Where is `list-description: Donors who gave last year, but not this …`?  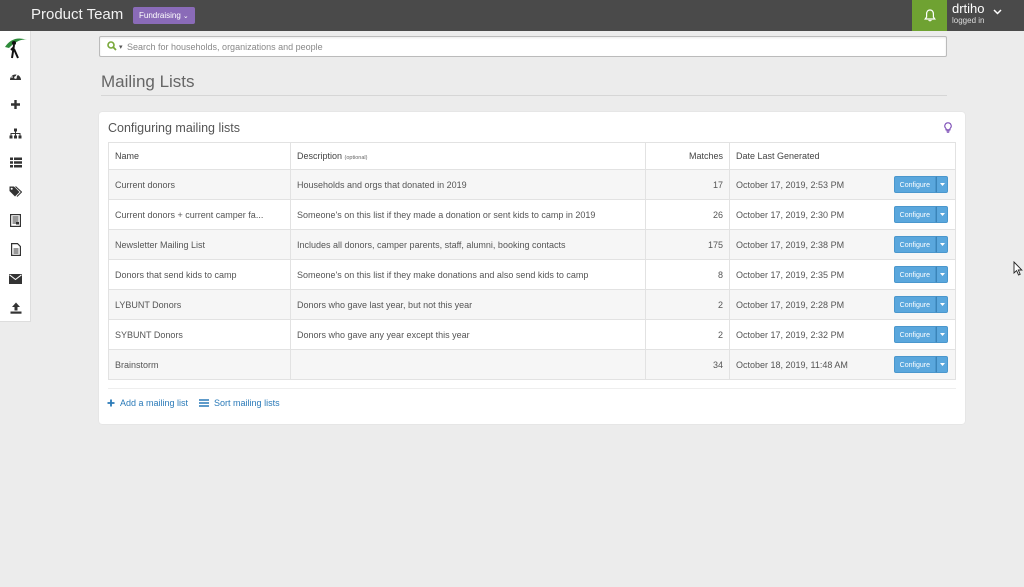 list-description: Donors who gave last year, but not this … is located at coordinates (468, 304).